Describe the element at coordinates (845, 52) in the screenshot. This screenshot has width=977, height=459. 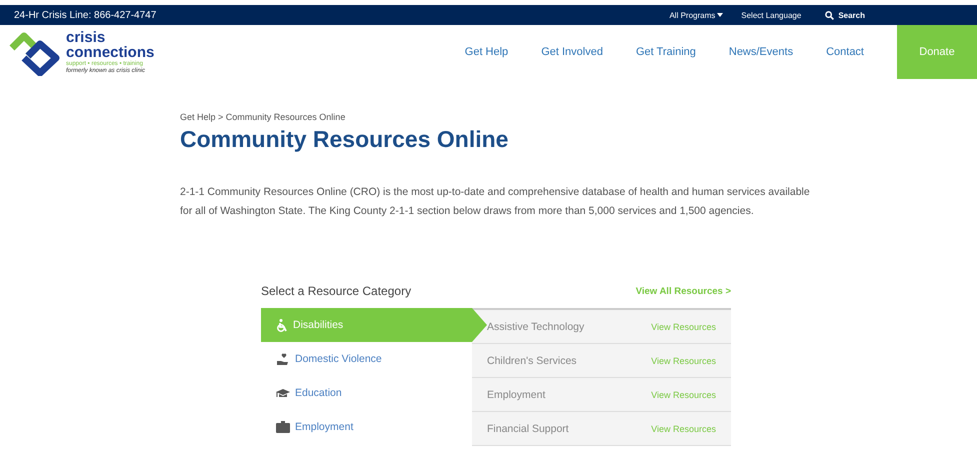
I see `nav-link: Contact` at that location.